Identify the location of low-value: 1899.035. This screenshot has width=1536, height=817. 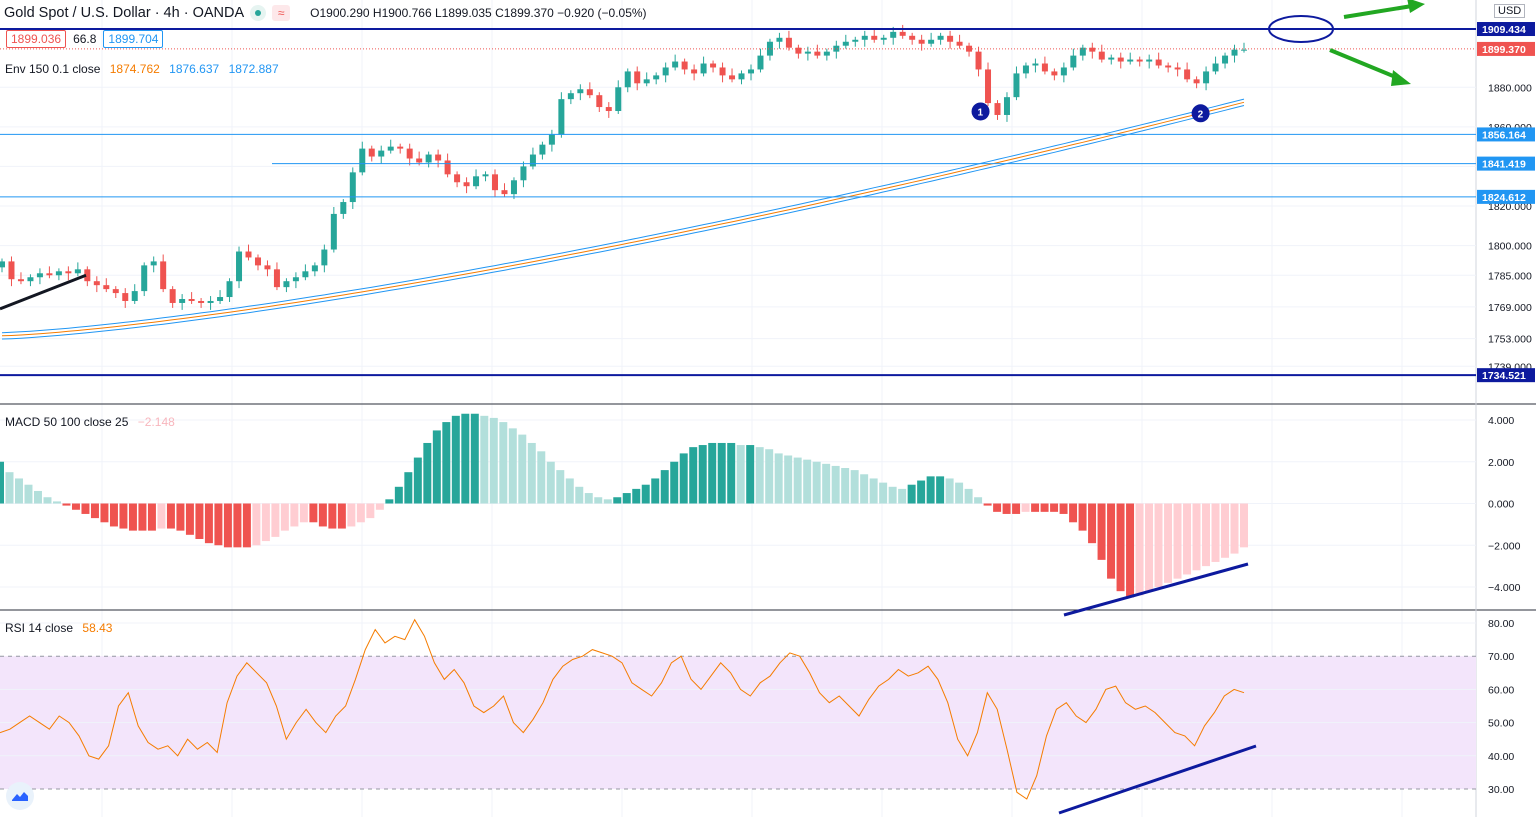
(466, 13).